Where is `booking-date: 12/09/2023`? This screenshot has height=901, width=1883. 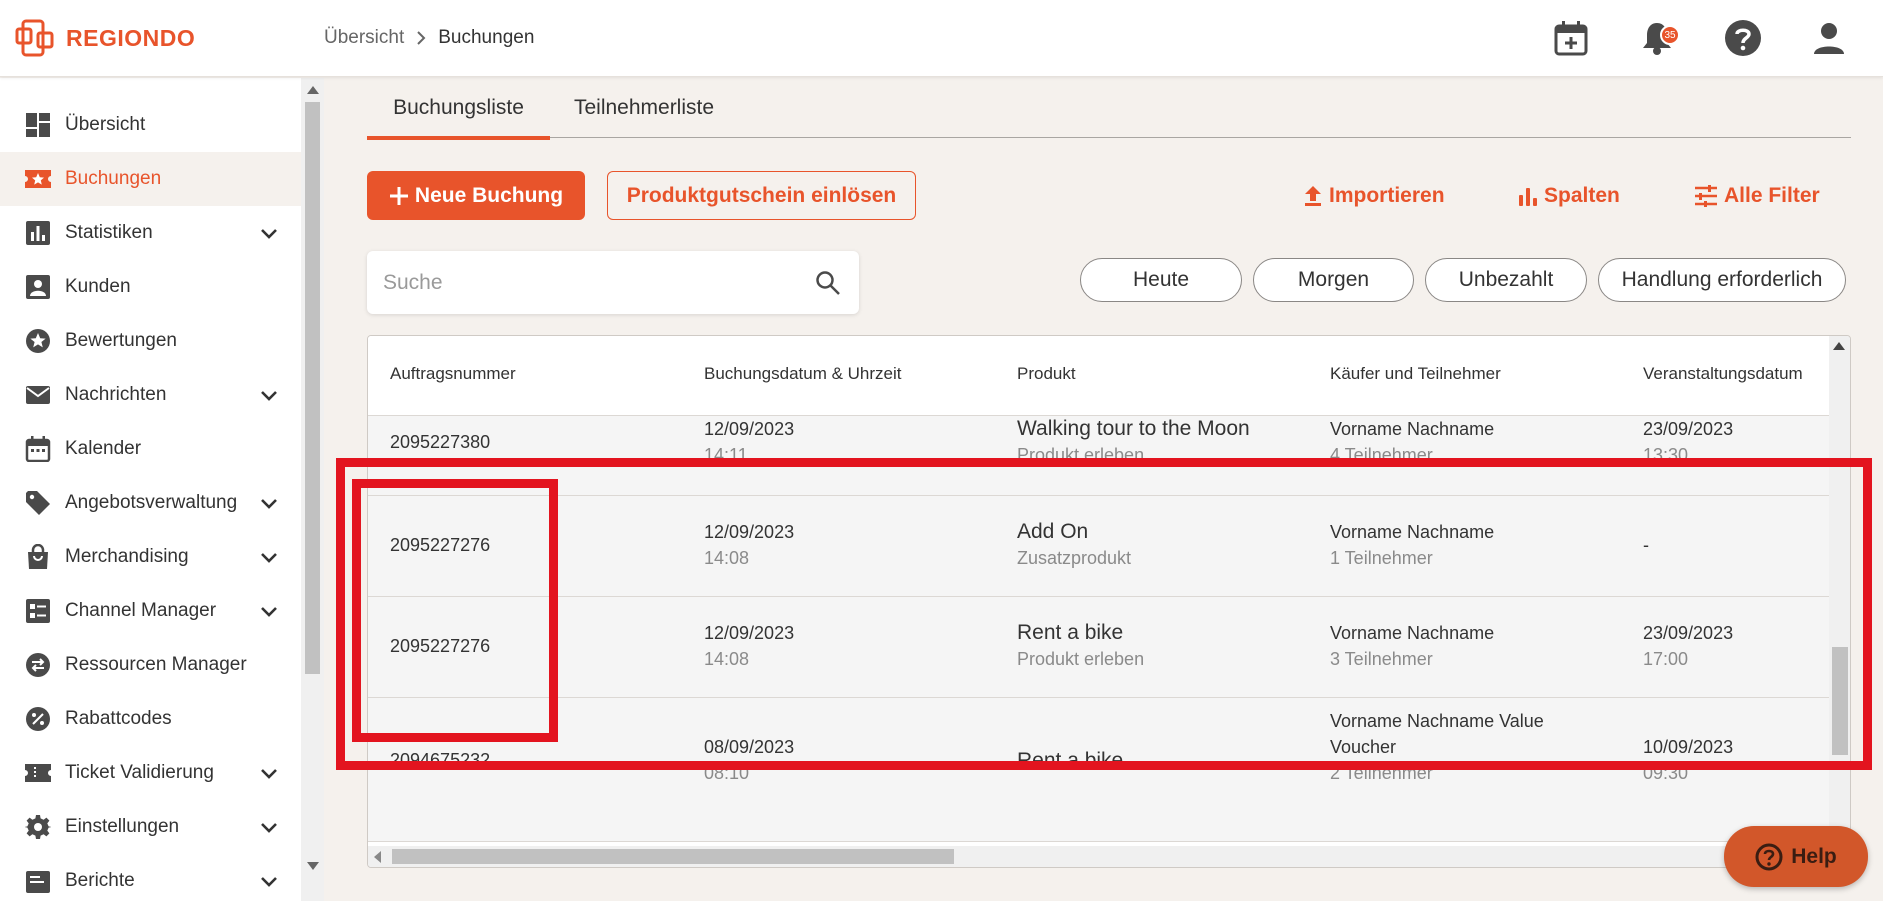
booking-date: 12/09/2023 is located at coordinates (749, 429).